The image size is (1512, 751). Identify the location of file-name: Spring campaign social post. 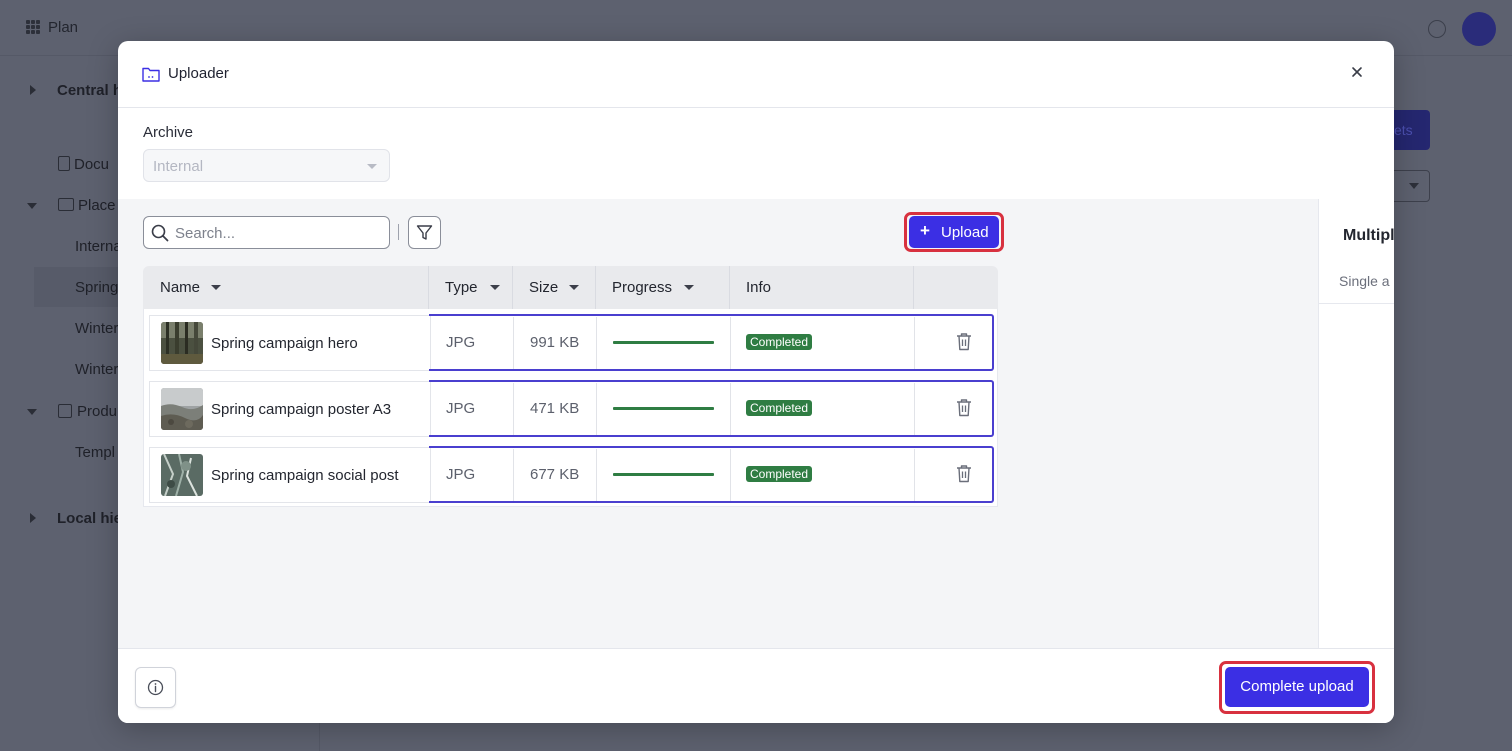
(305, 475).